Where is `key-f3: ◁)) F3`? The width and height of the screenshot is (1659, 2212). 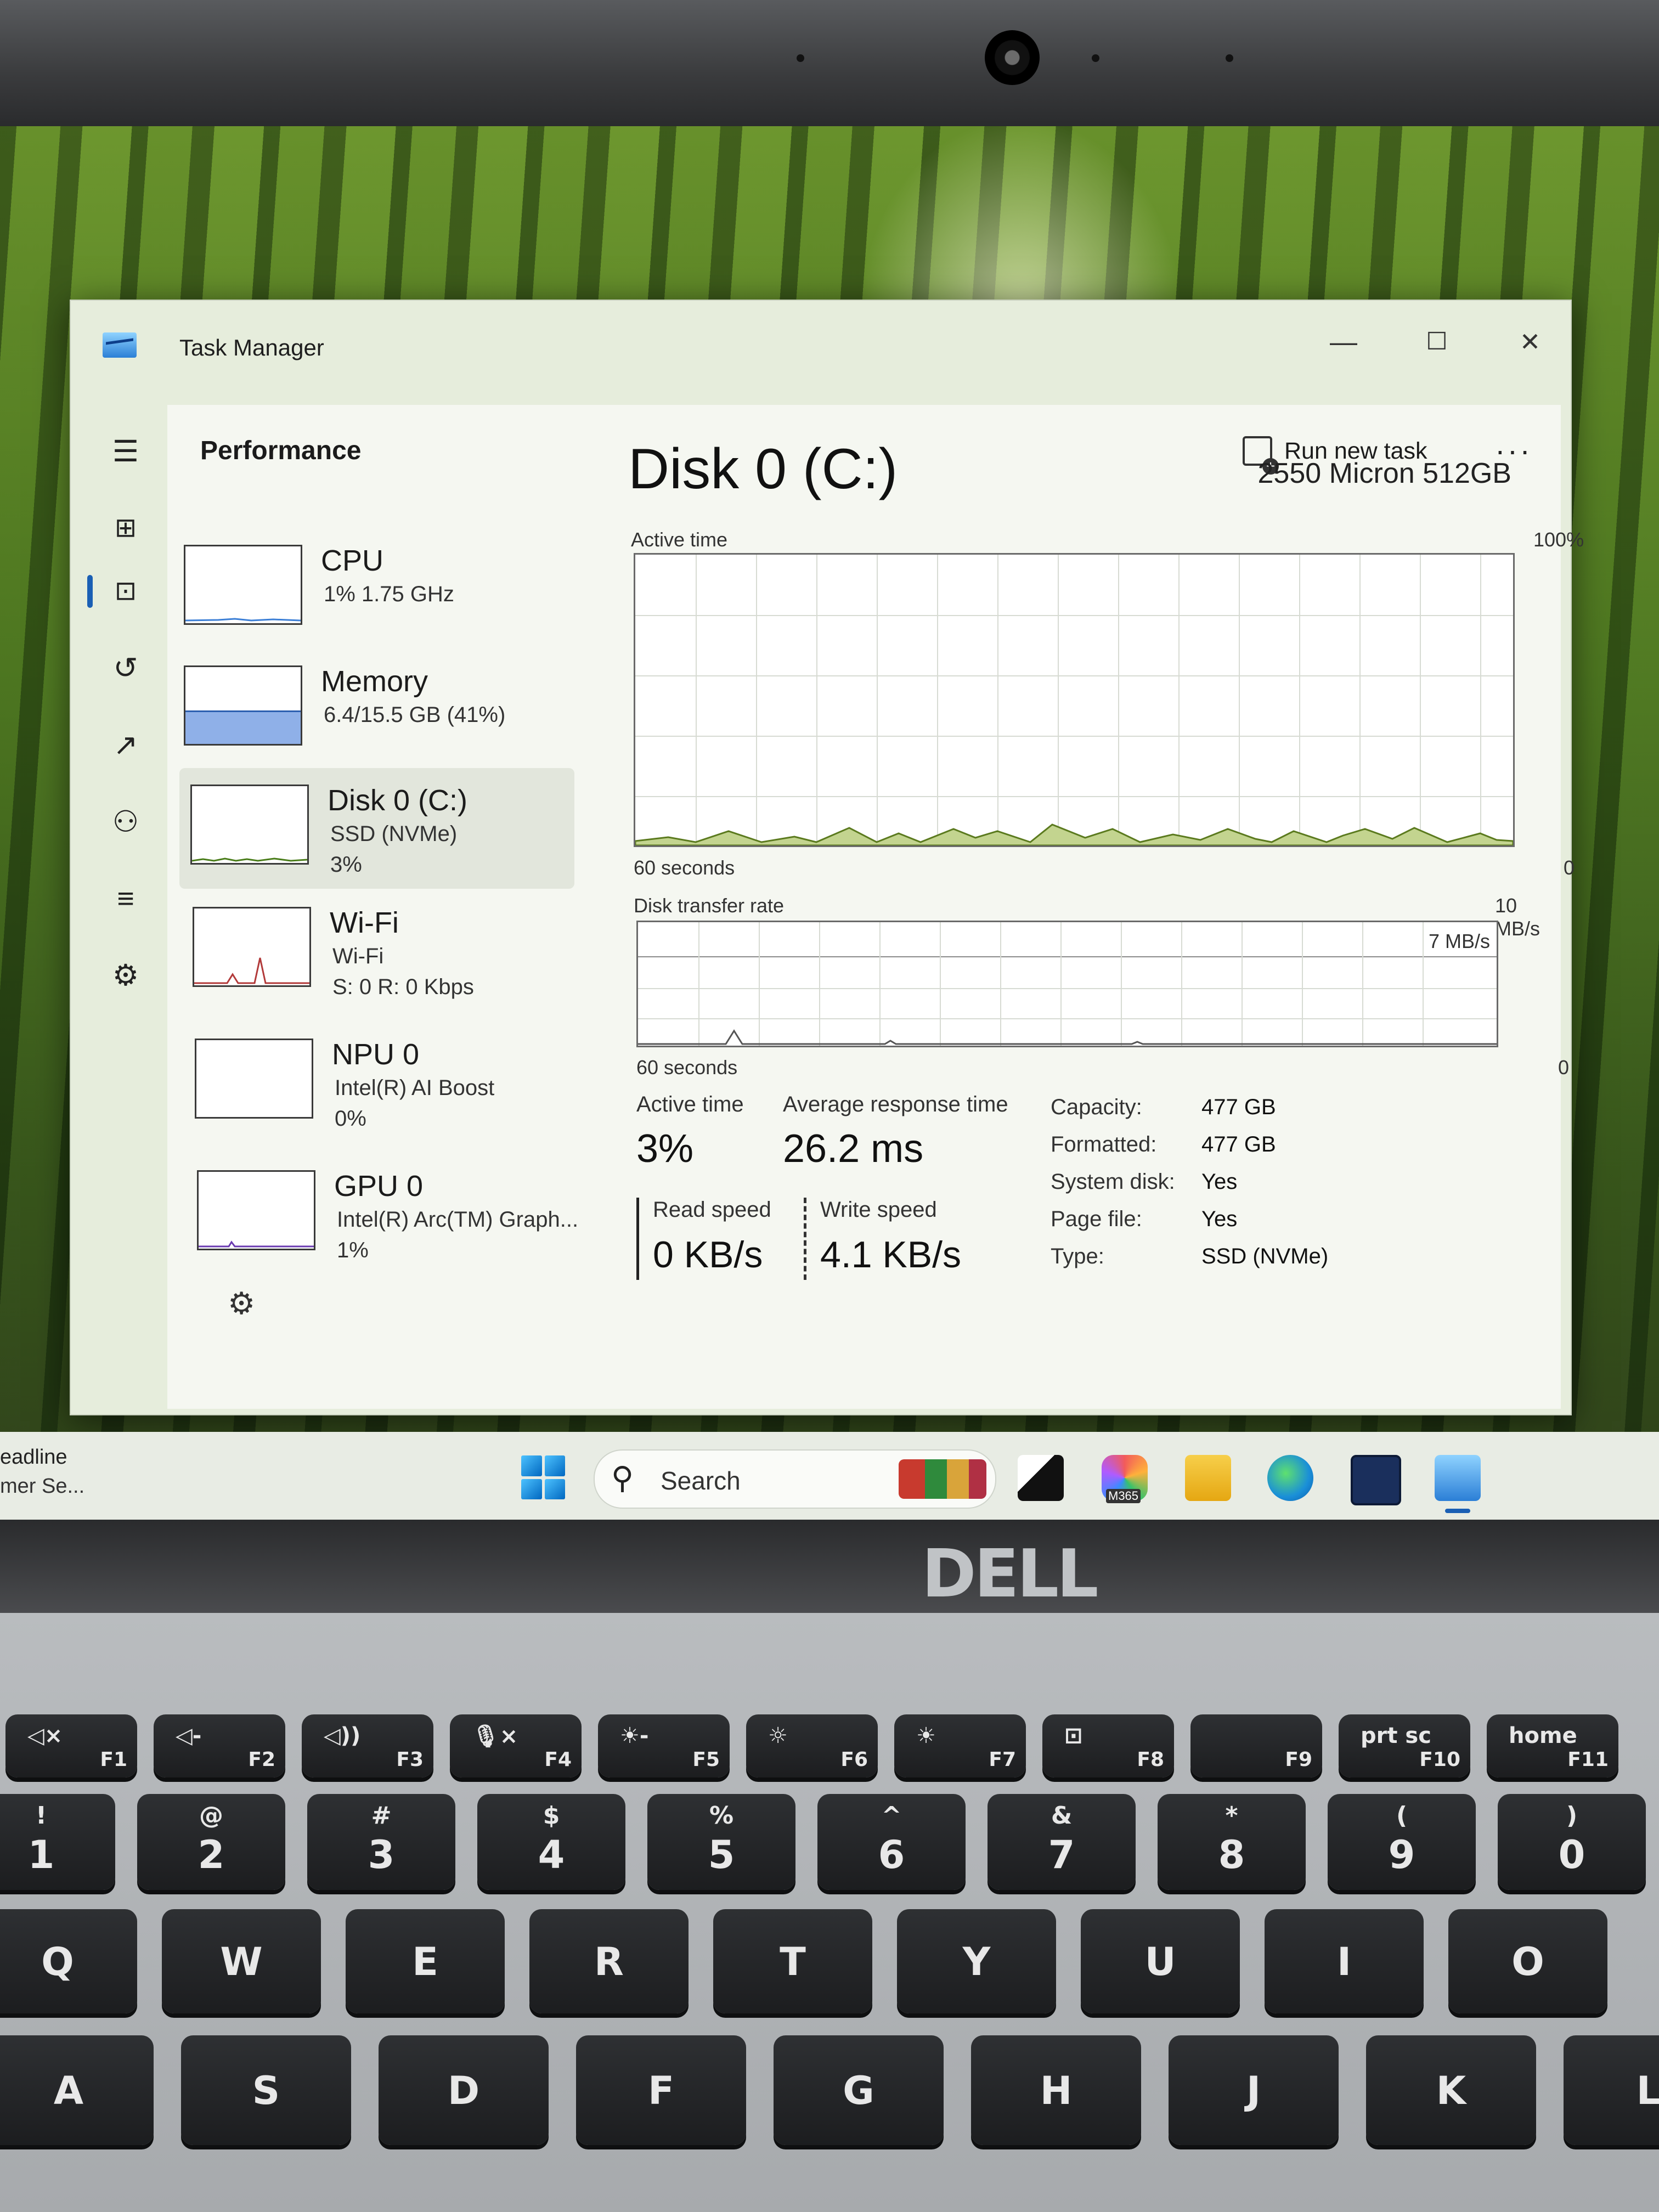 key-f3: ◁)) F3 is located at coordinates (368, 1746).